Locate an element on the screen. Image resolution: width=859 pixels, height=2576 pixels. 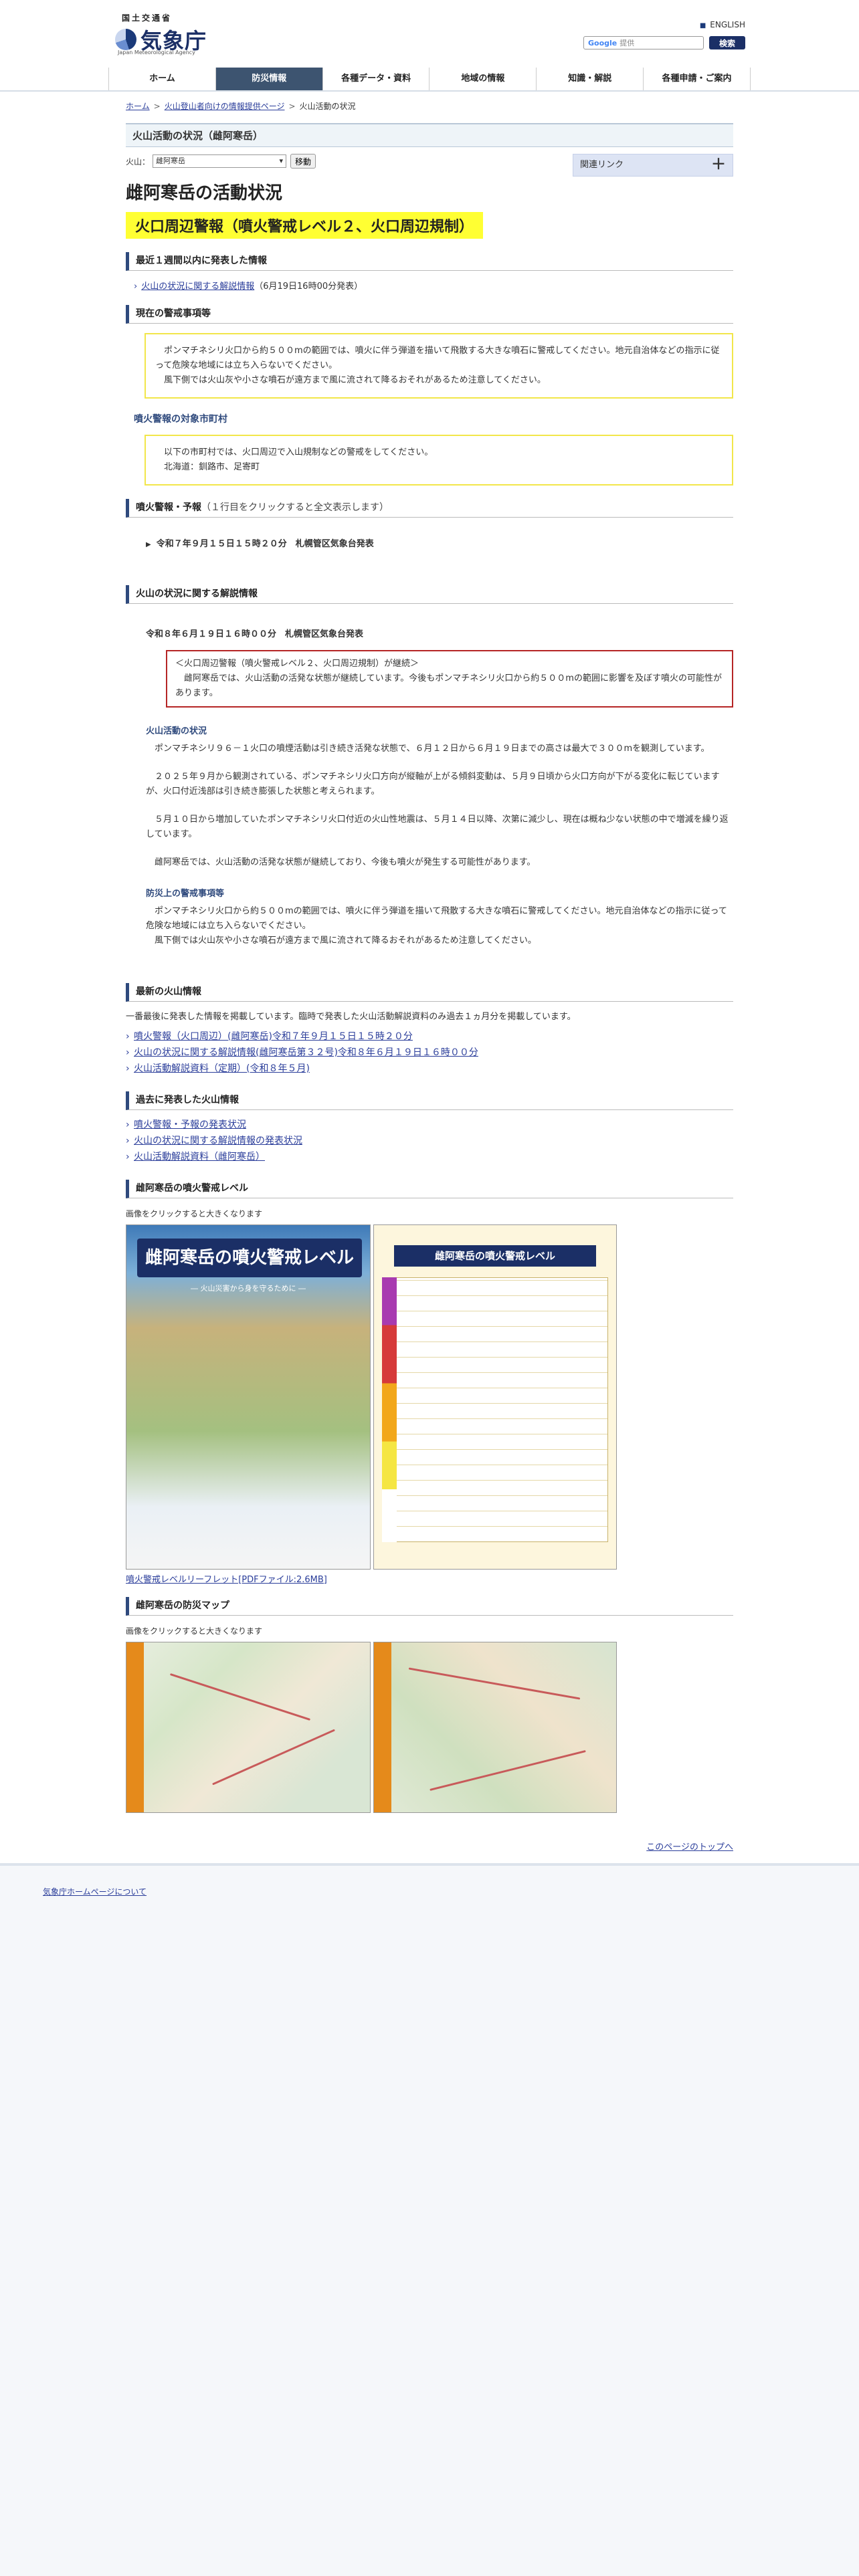
nav-home: ホーム is located at coordinates (162, 79).